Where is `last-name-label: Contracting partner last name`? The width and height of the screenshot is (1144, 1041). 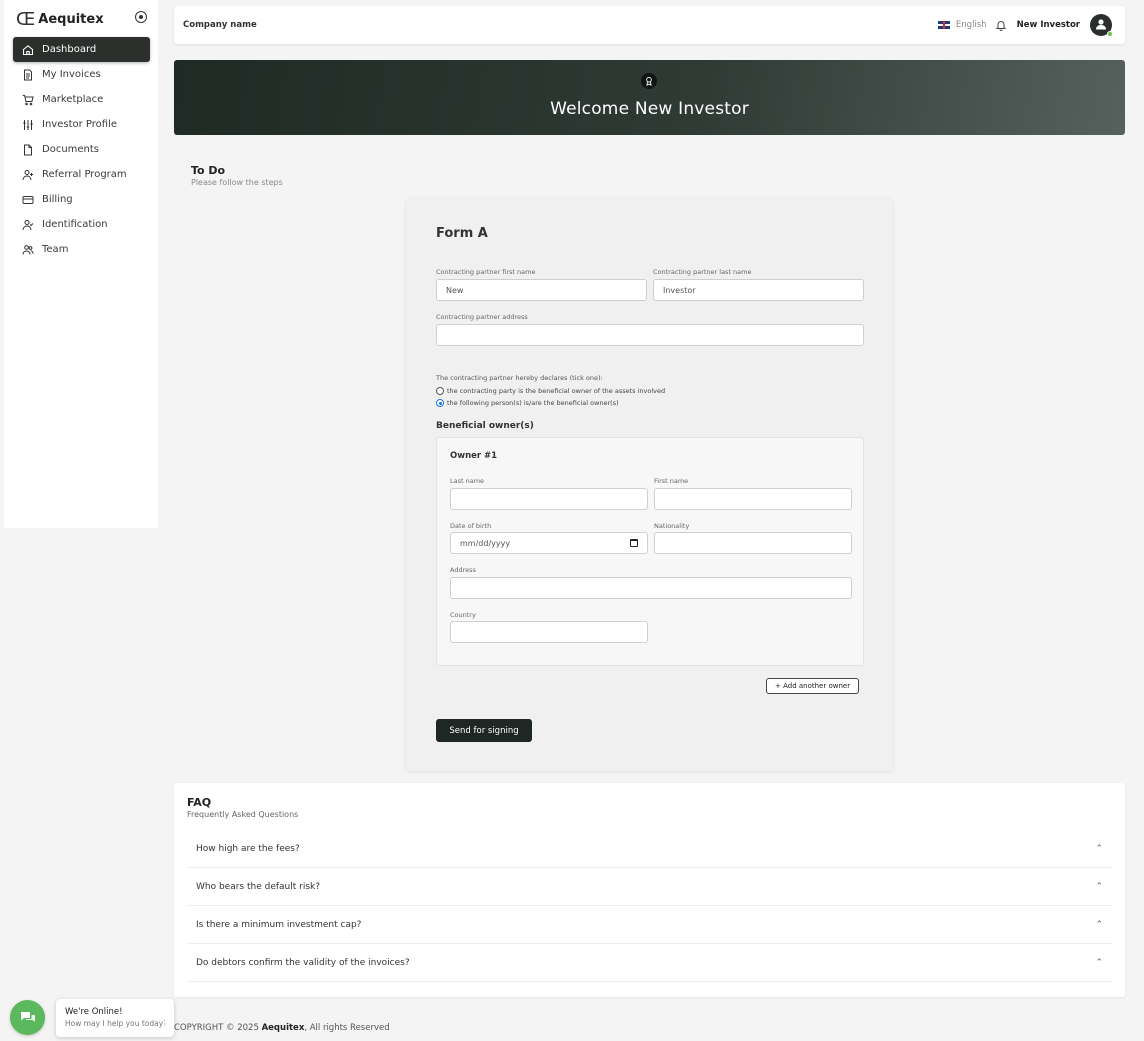 last-name-label: Contracting partner last name is located at coordinates (702, 272).